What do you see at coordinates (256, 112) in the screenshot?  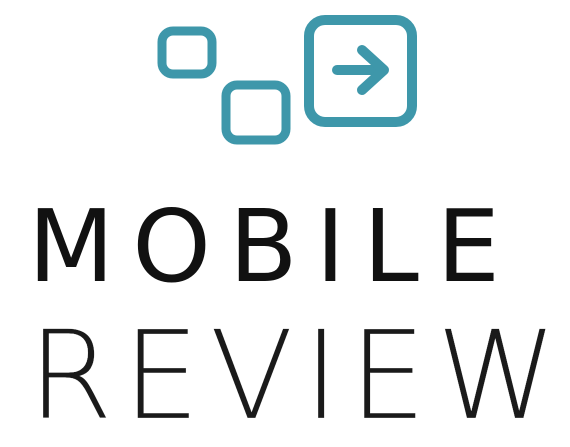 I see `medium-square-icon` at bounding box center [256, 112].